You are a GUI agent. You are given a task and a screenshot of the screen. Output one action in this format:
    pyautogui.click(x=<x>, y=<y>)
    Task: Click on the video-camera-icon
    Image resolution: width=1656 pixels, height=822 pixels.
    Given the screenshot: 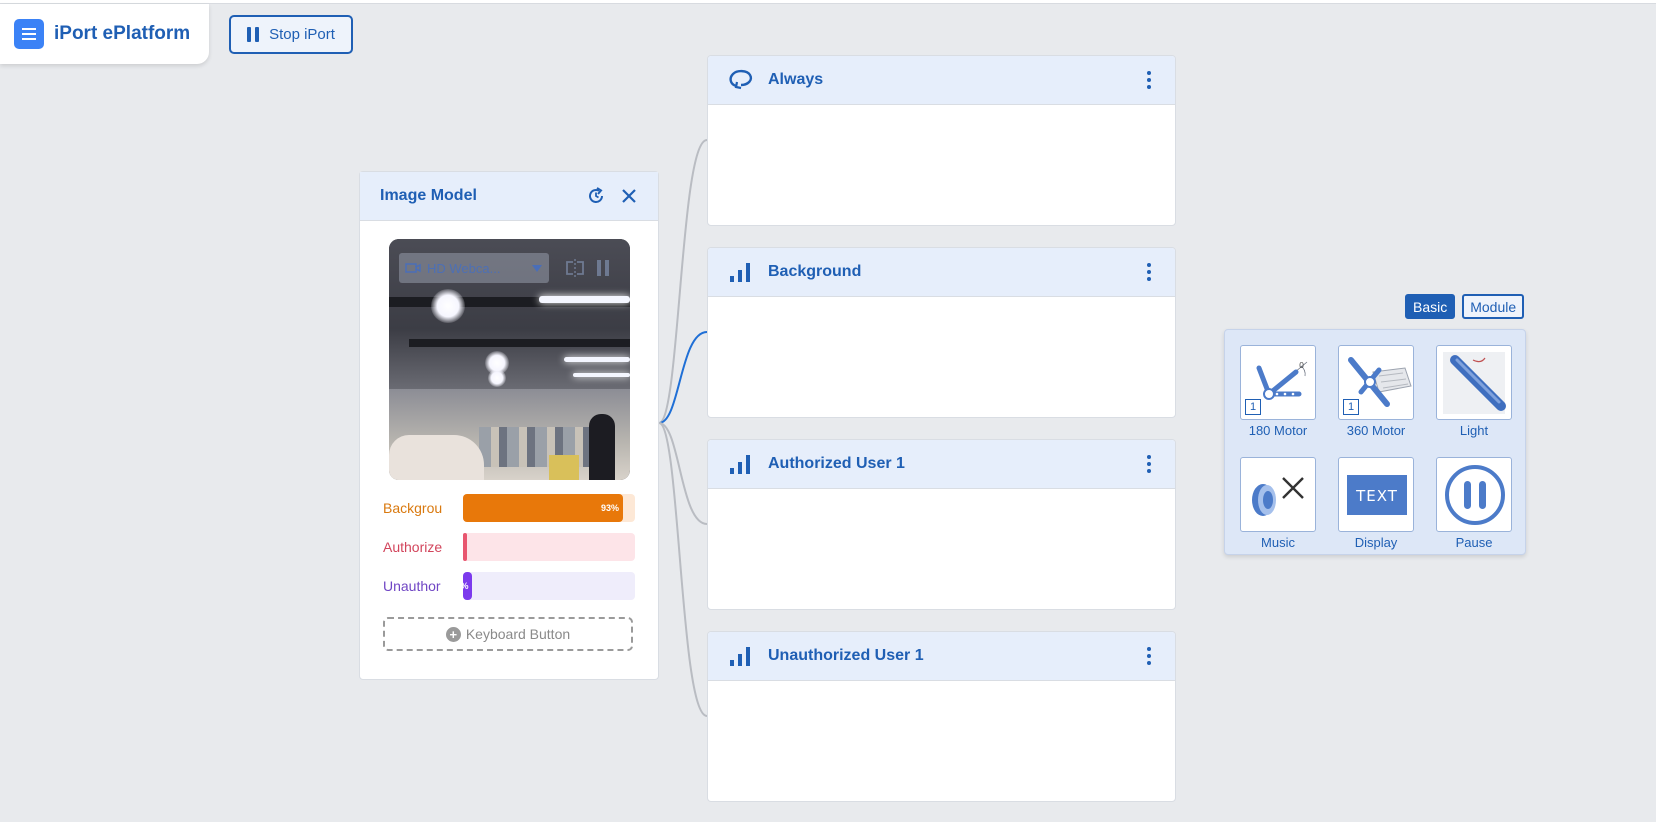 What is the action you would take?
    pyautogui.click(x=413, y=268)
    